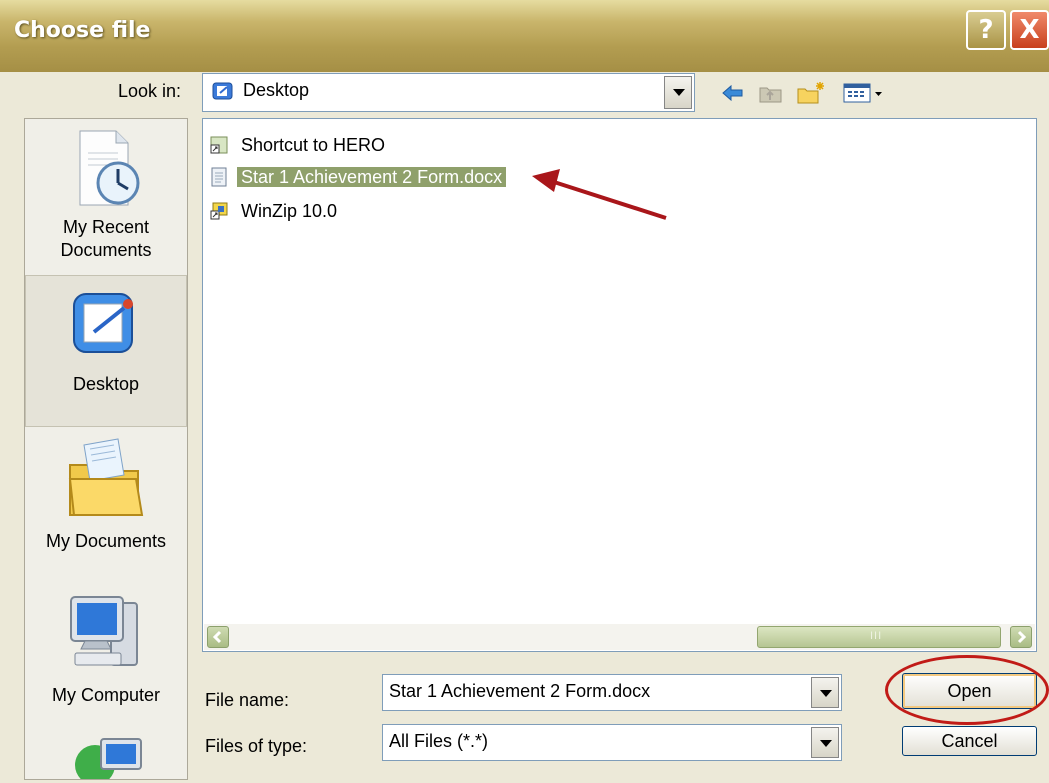 The image size is (1049, 783). I want to click on look-in-dropdown: Desktop, so click(448, 92).